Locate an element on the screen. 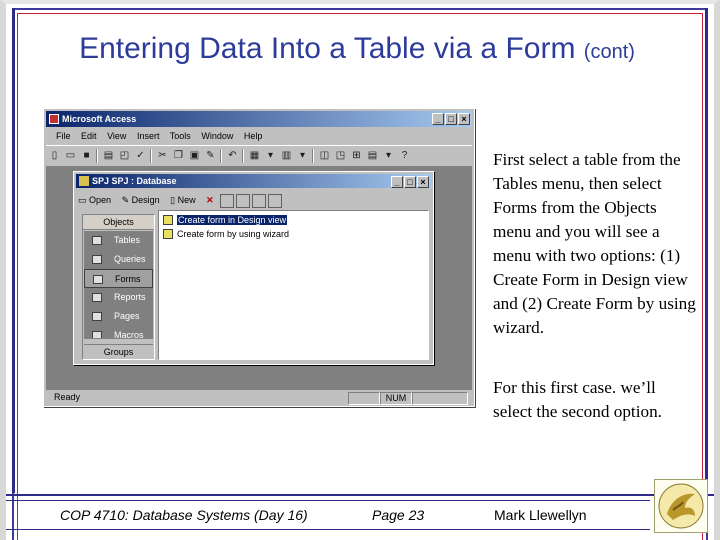 The width and height of the screenshot is (720, 540). list-view-icon is located at coordinates (259, 200).